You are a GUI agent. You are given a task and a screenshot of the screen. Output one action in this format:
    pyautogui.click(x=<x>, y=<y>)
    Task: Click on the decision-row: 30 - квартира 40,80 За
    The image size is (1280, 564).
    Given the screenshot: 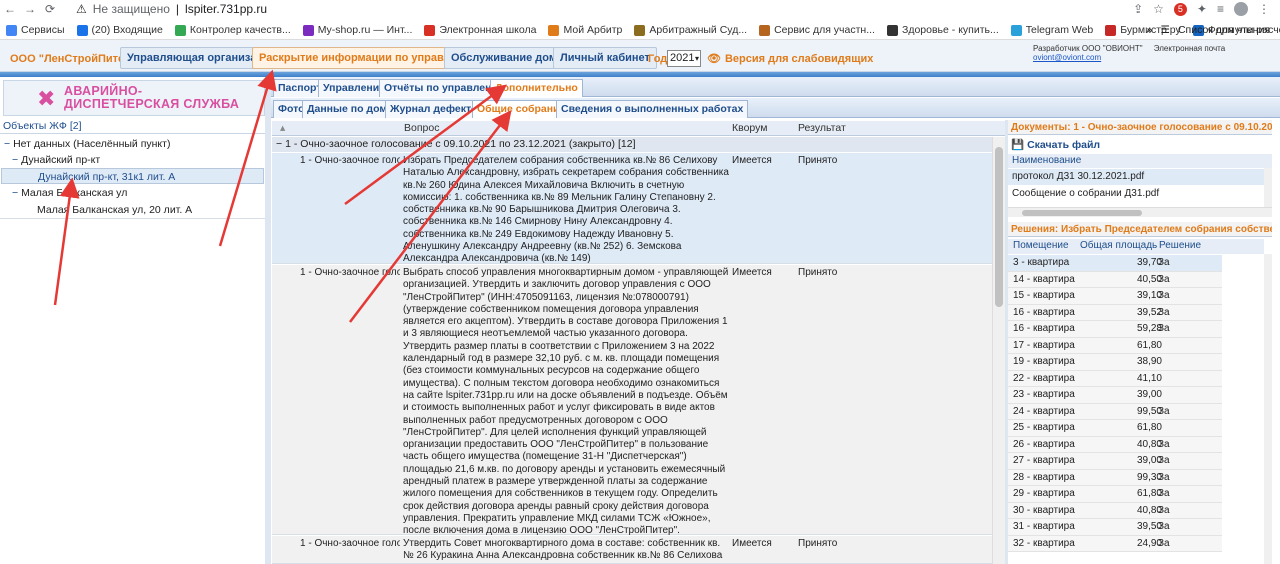 What is the action you would take?
    pyautogui.click(x=1115, y=510)
    